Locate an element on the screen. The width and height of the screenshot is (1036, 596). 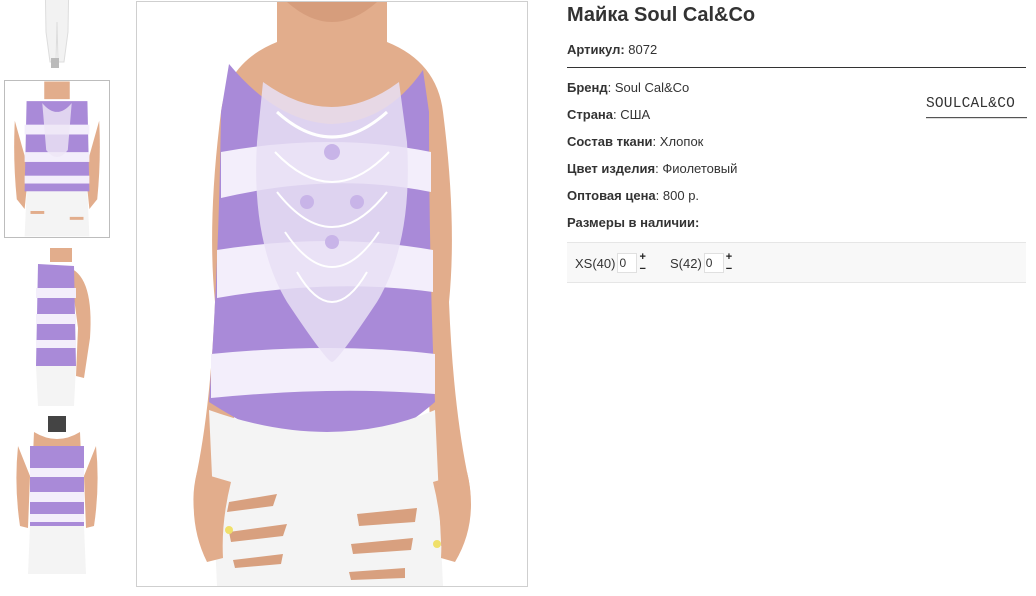
size-option-xs: XS(40) + − is located at coordinates (610, 263).